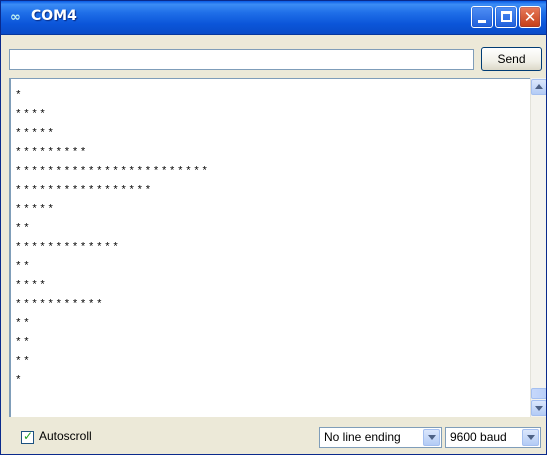 This screenshot has width=547, height=455. I want to click on autoscroll-label: Autoscroll, so click(65, 436).